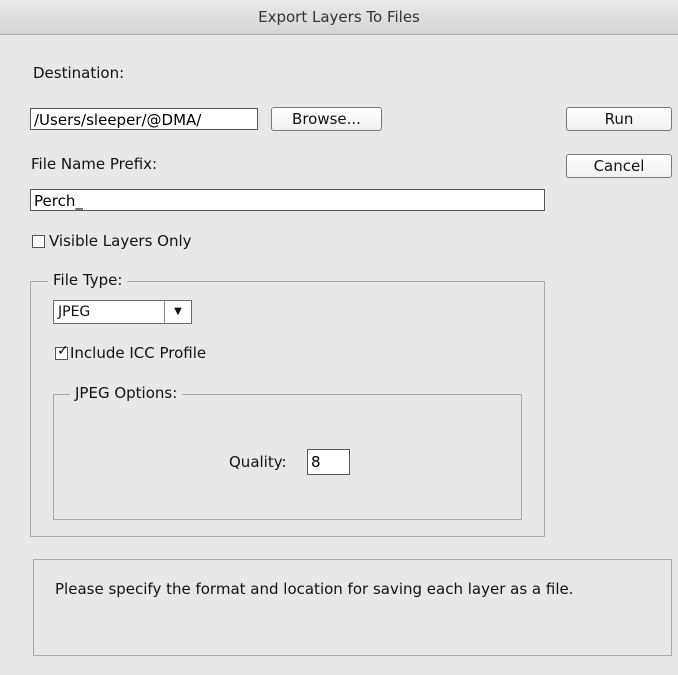 This screenshot has width=678, height=675. What do you see at coordinates (88, 280) in the screenshot?
I see `file-type-legend: File Type:` at bounding box center [88, 280].